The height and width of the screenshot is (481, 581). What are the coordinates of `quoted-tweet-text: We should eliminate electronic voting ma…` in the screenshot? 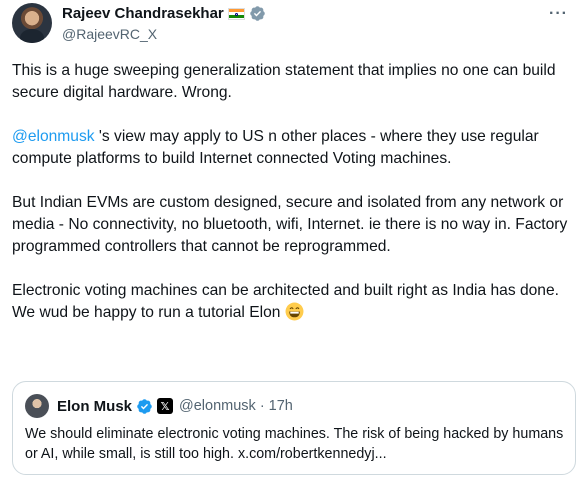 It's located at (294, 444).